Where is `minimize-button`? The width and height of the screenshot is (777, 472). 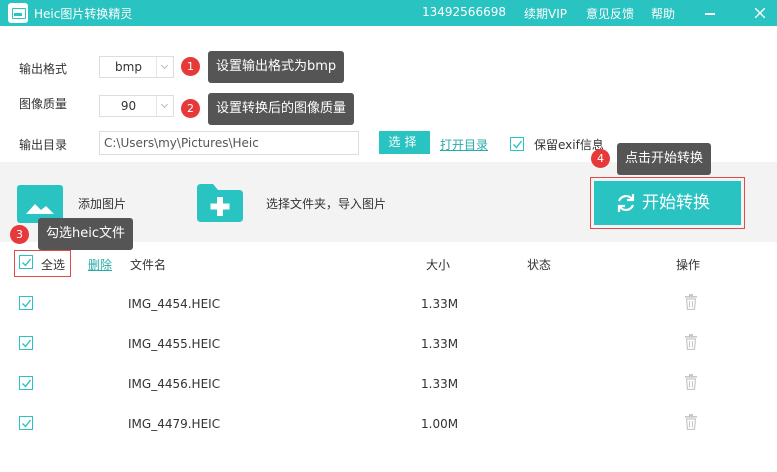
minimize-button is located at coordinates (710, 13).